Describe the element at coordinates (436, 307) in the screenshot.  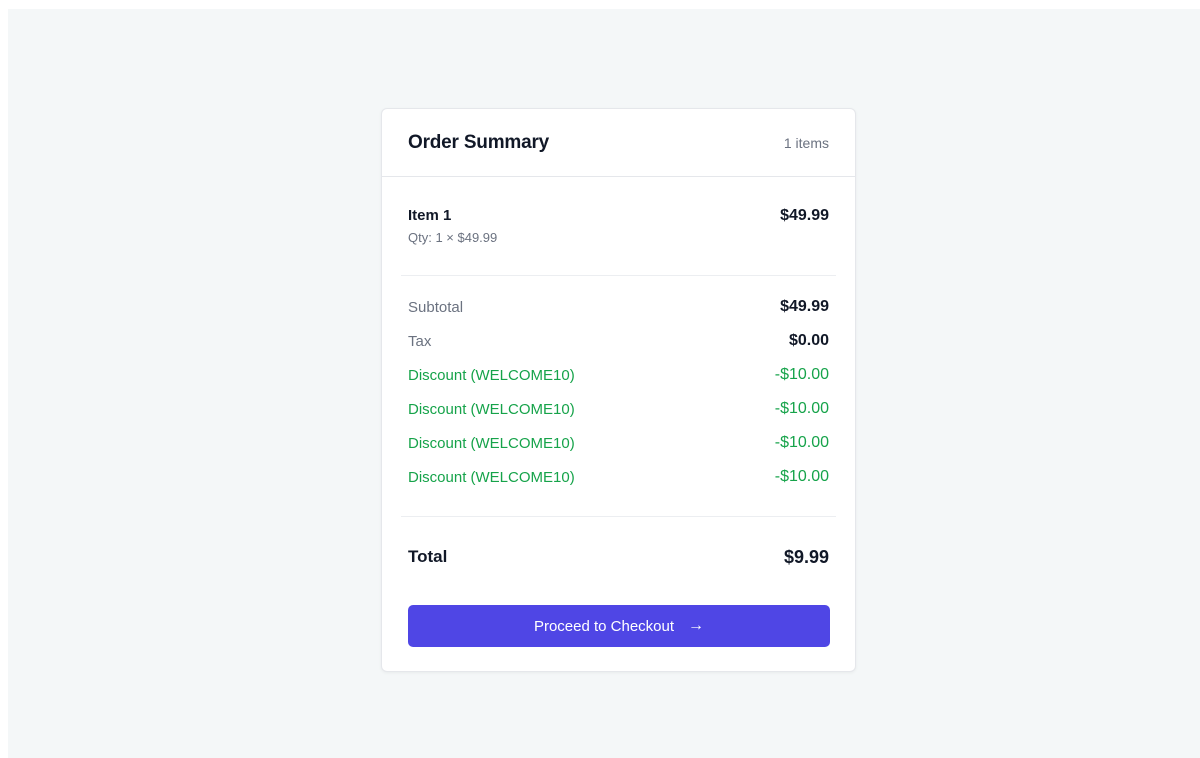
I see `subtotal-label: Subtotal` at that location.